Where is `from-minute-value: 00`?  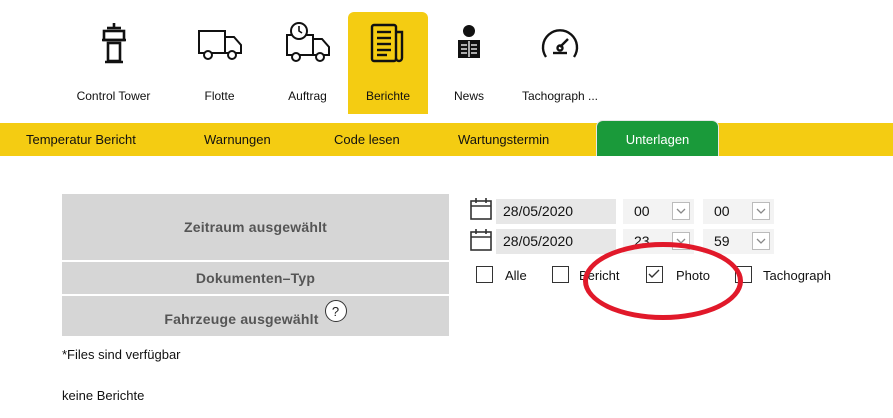 from-minute-value: 00 is located at coordinates (722, 211).